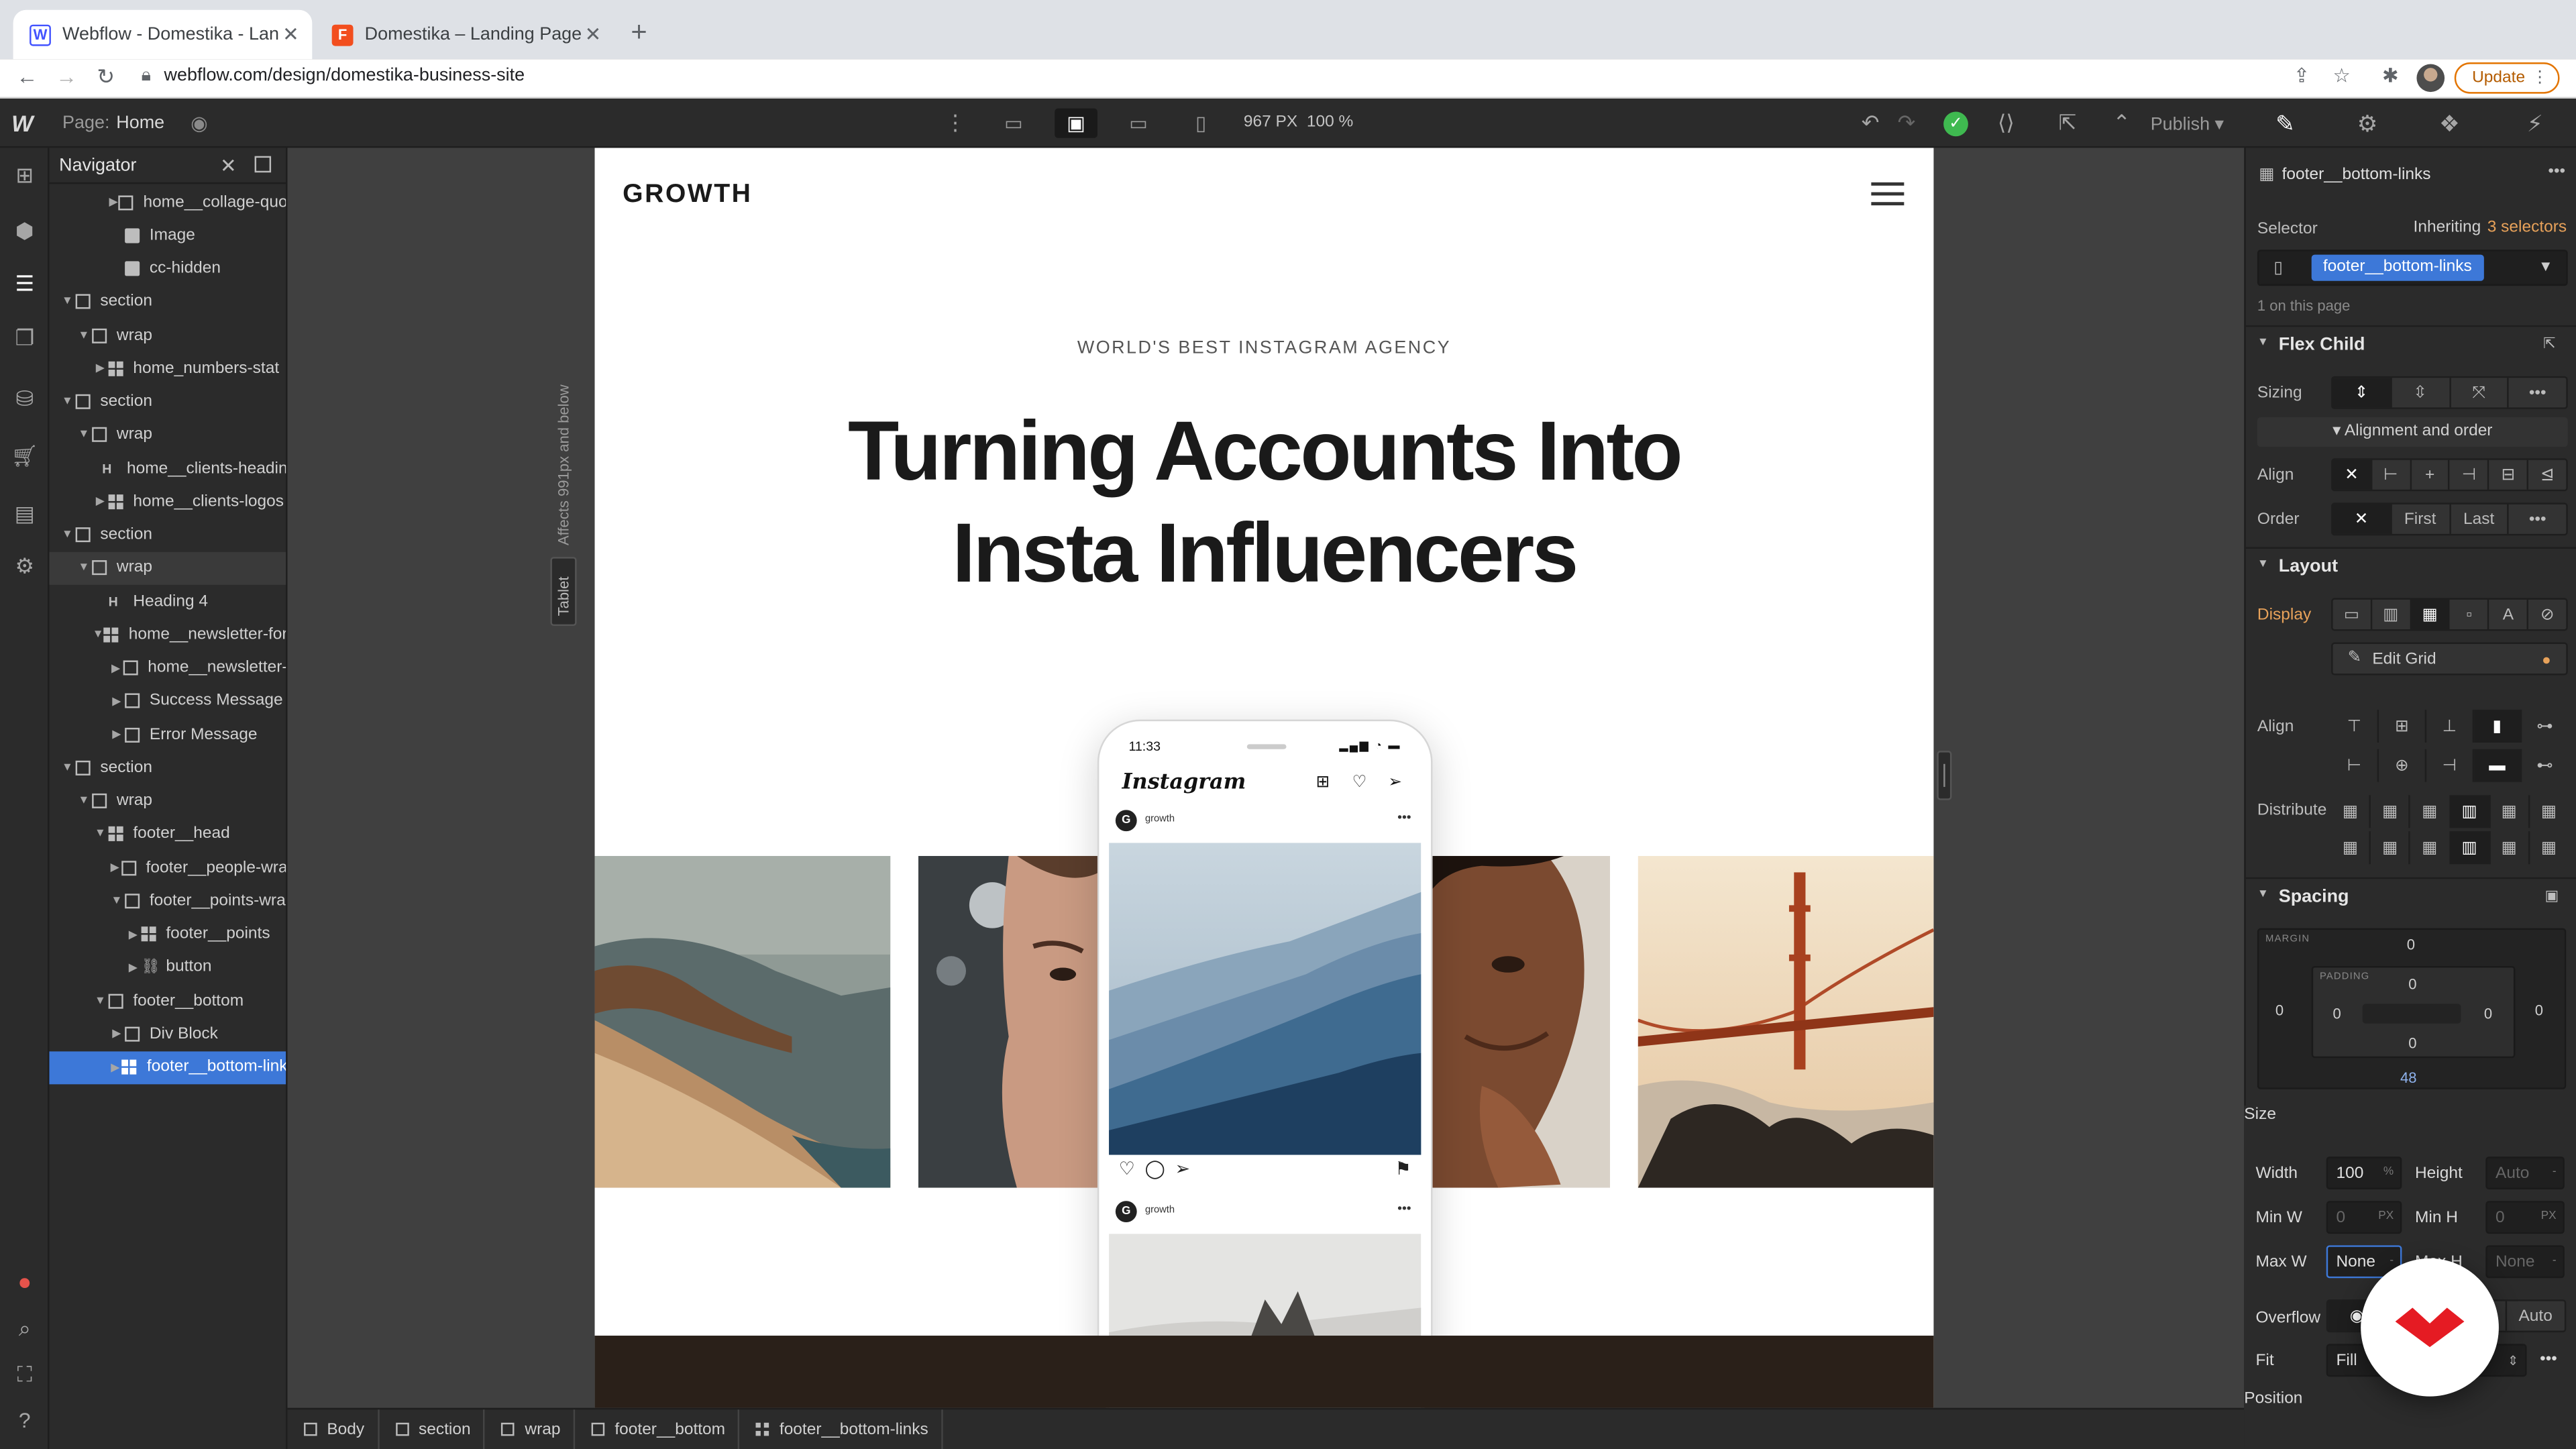 Image resolution: width=2576 pixels, height=1449 pixels. I want to click on align-middle-icon: ⊞, so click(2403, 726).